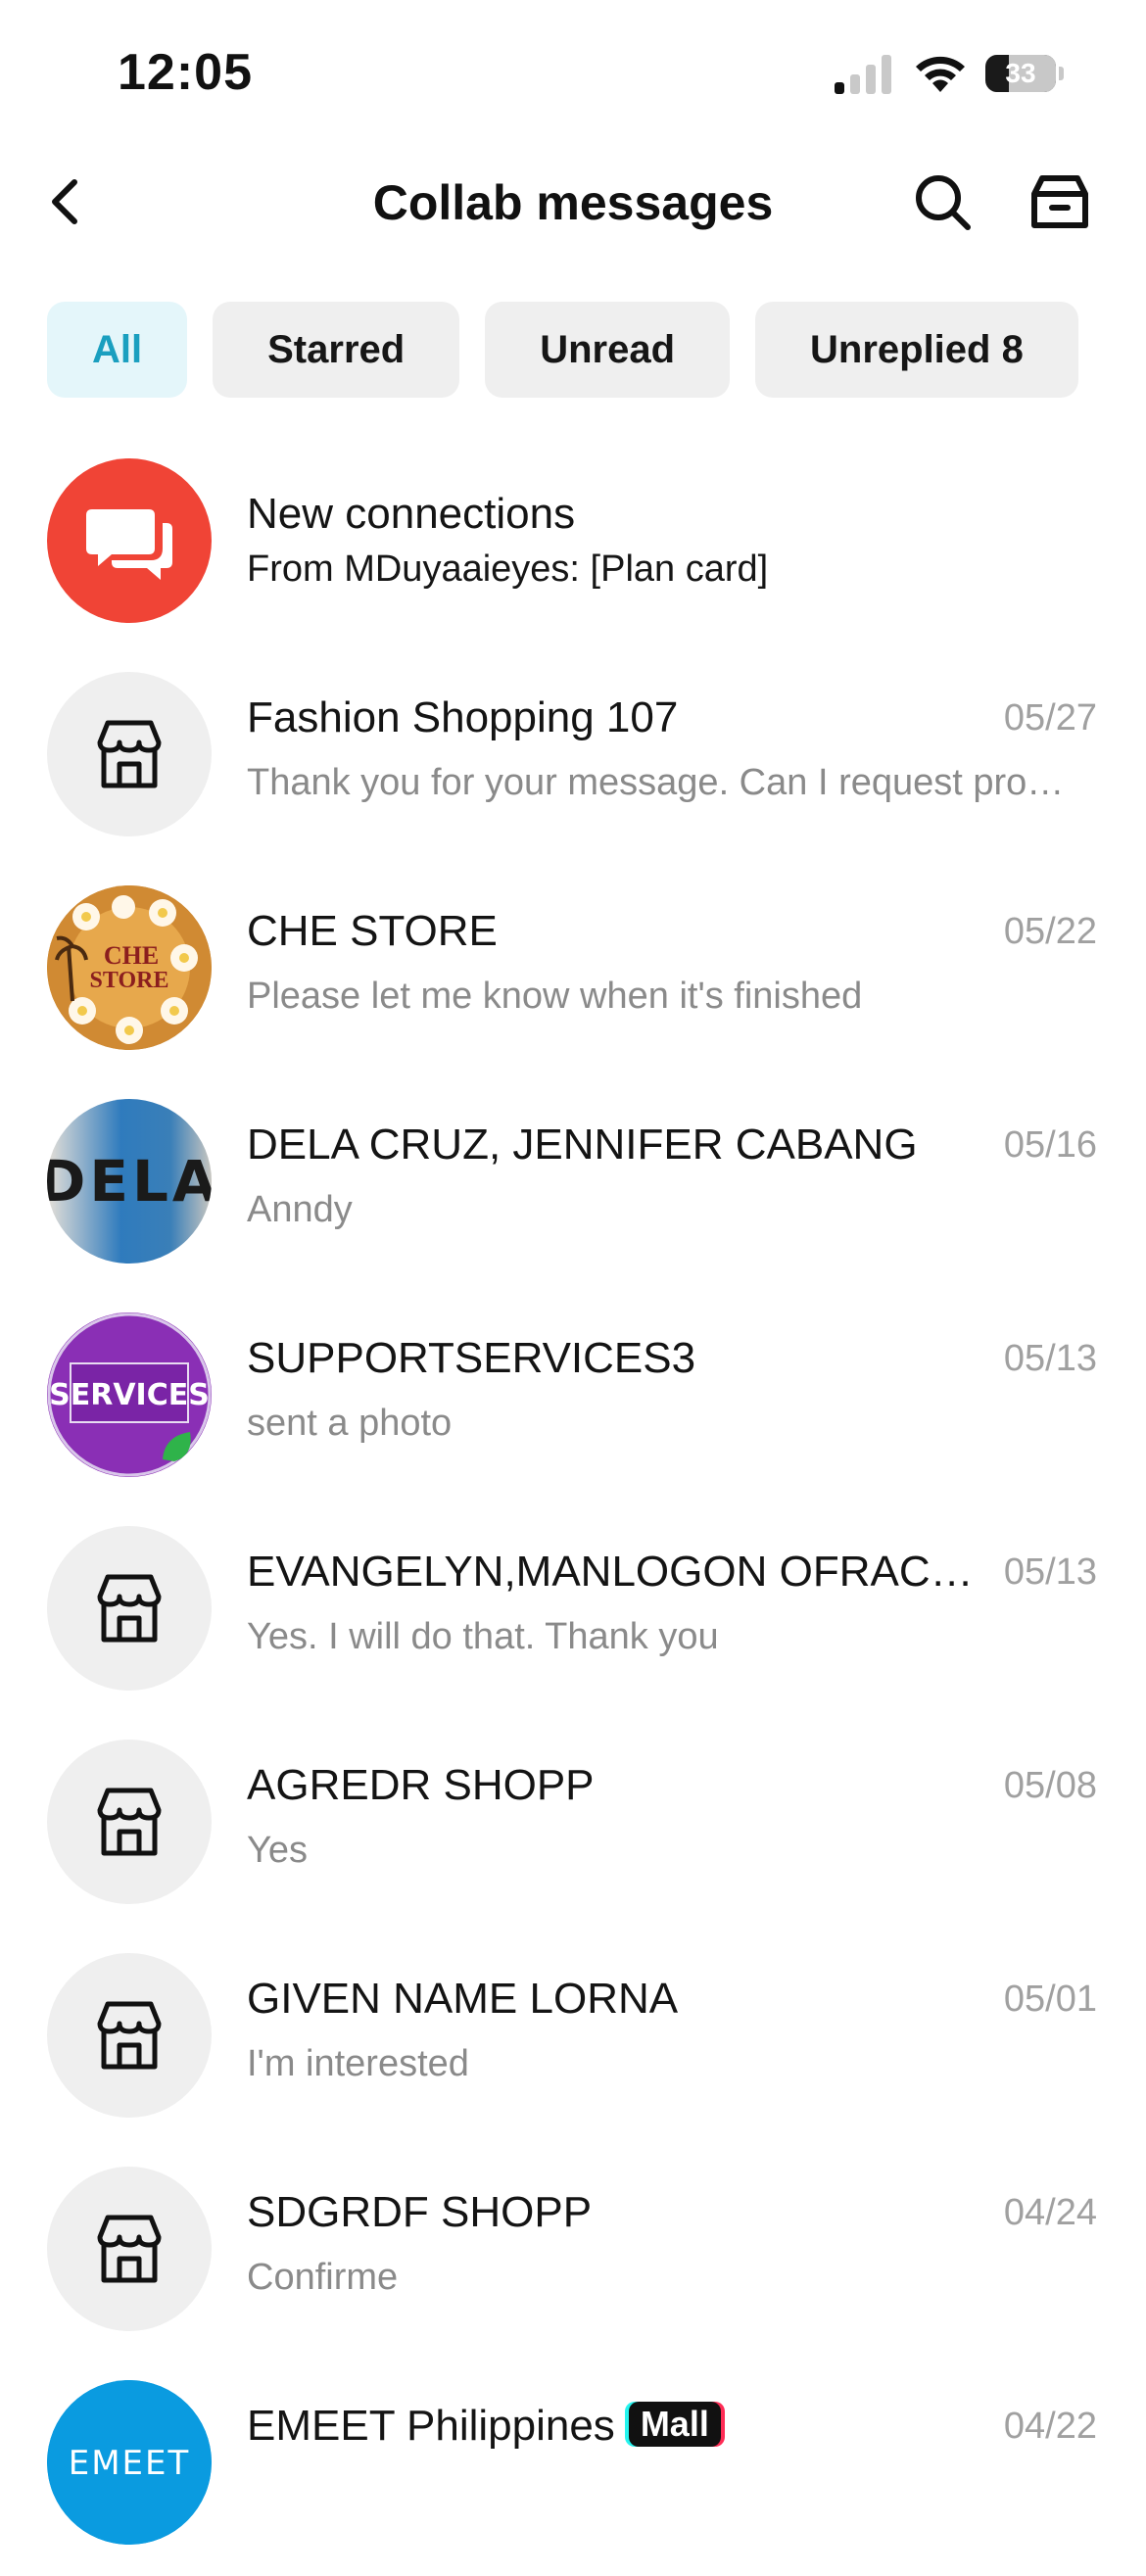 Image resolution: width=1146 pixels, height=2576 pixels. What do you see at coordinates (117, 350) in the screenshot?
I see `filter-all: All` at bounding box center [117, 350].